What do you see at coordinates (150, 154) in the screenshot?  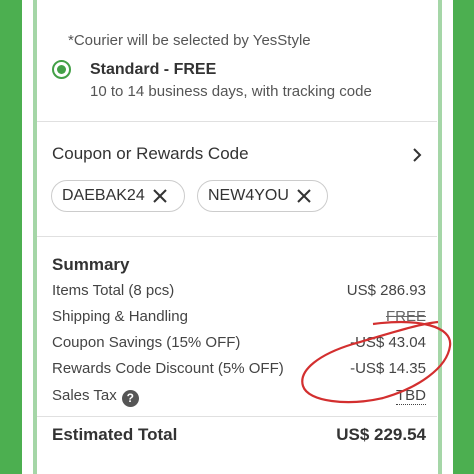 I see `coupon-section-heading: Coupon or Rewards Code` at bounding box center [150, 154].